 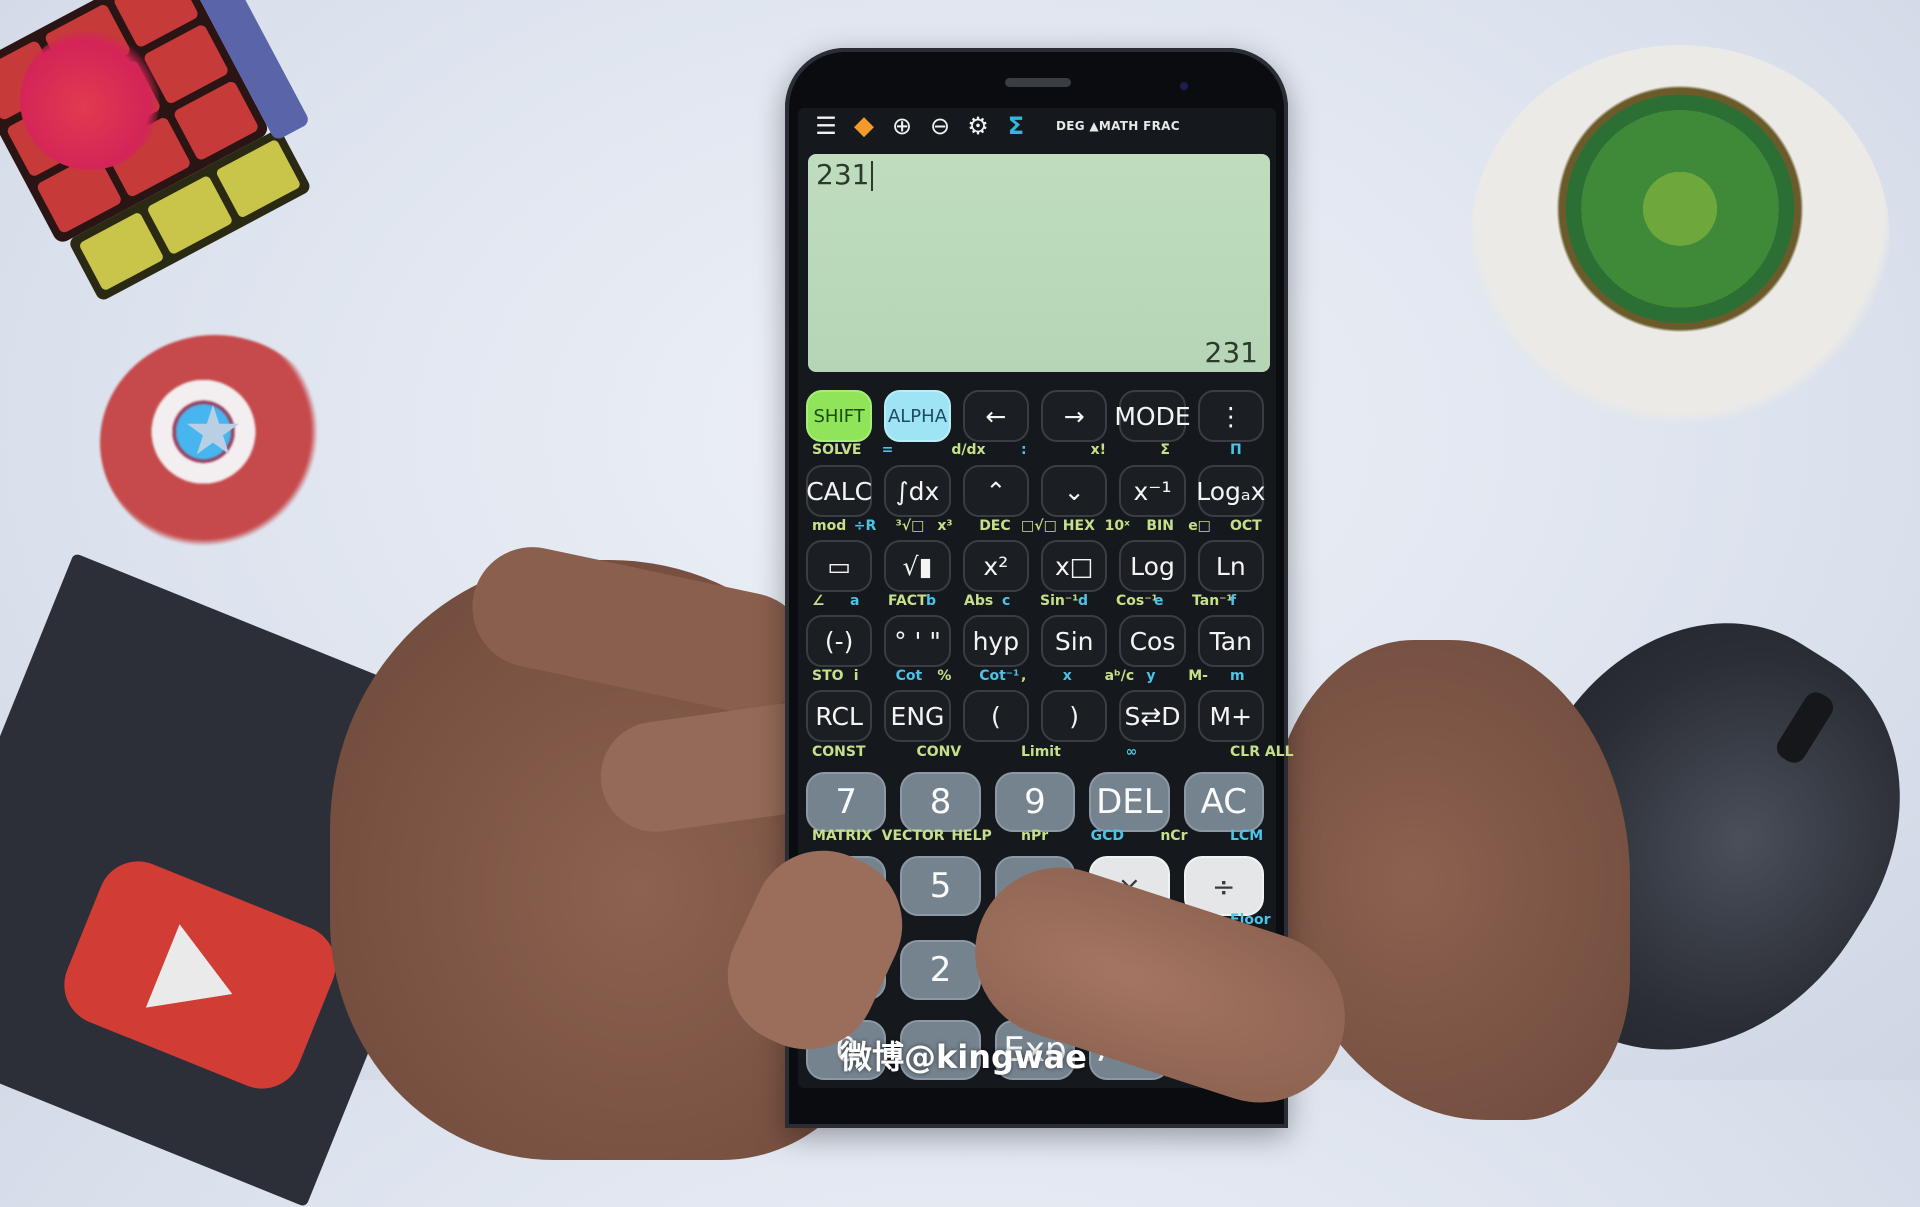 I want to click on key-down-arrow: ⌄, so click(x=1074, y=491).